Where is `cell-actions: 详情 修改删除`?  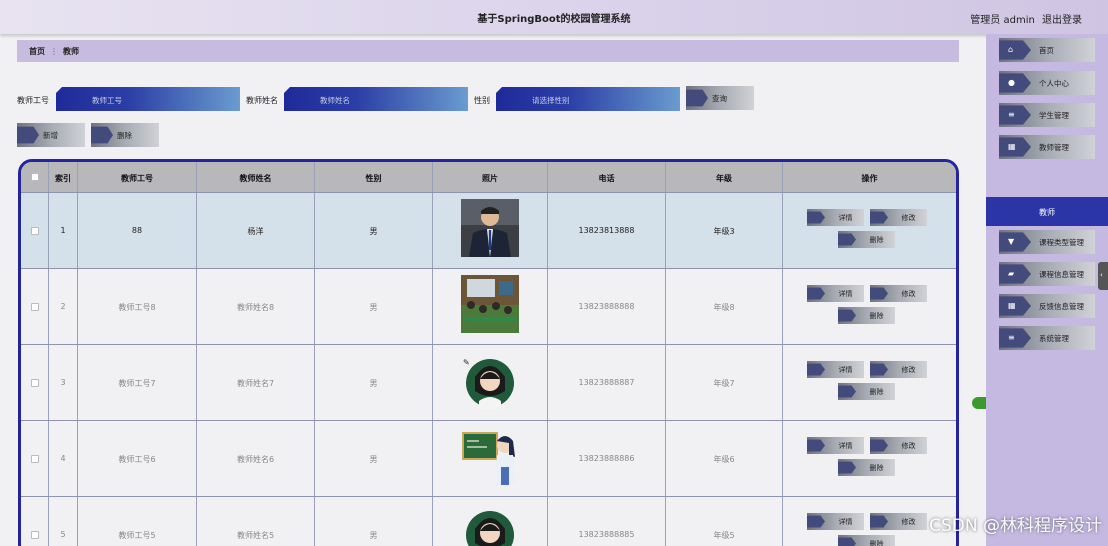
cell-actions: 详情 修改删除 is located at coordinates (869, 307).